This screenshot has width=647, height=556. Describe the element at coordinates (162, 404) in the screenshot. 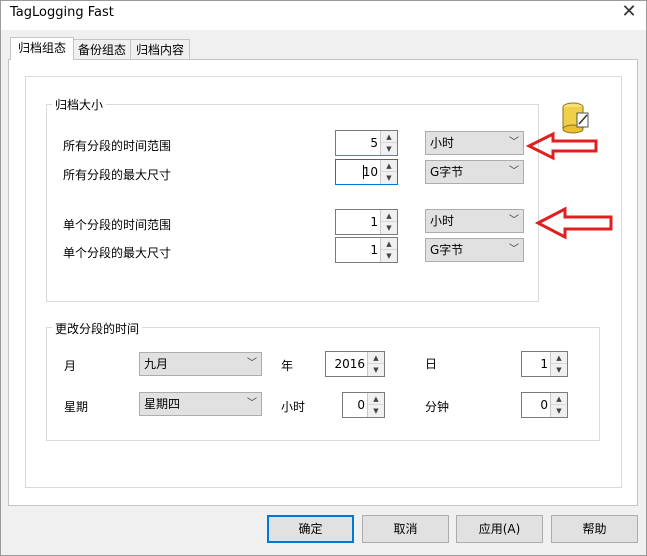

I see `weekday-value: 星期四` at that location.